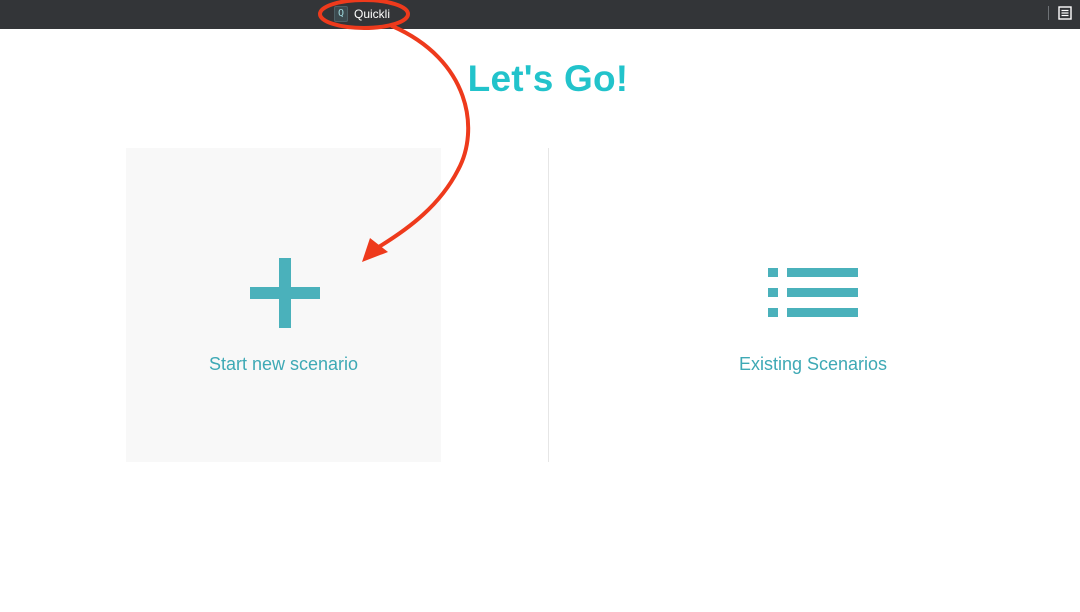 Image resolution: width=1080 pixels, height=612 pixels. Describe the element at coordinates (540, 14) in the screenshot. I see `top-bar: Q Quickli` at that location.